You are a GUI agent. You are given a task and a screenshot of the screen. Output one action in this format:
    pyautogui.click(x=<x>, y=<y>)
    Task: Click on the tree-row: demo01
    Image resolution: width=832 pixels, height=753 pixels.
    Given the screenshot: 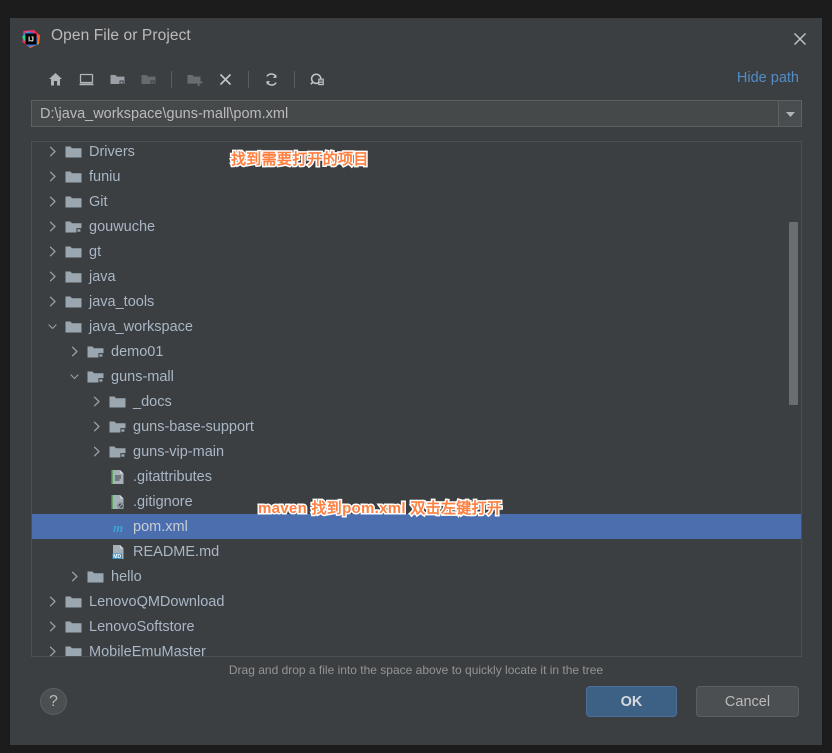 What is the action you would take?
    pyautogui.click(x=416, y=351)
    